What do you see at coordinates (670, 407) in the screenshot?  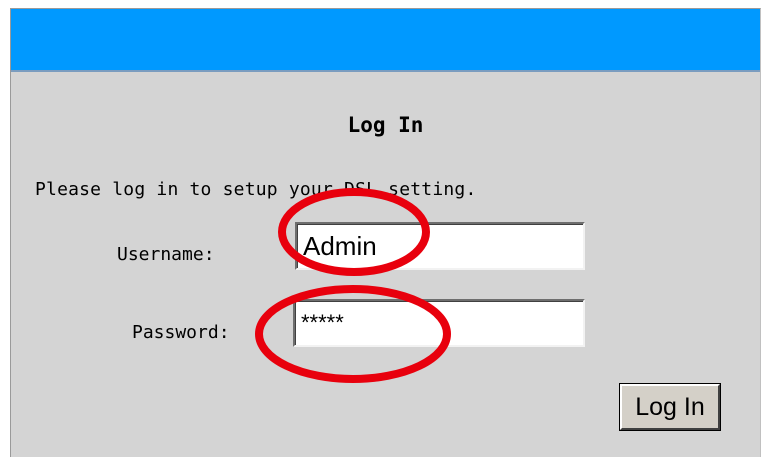 I see `login-button: Log In` at bounding box center [670, 407].